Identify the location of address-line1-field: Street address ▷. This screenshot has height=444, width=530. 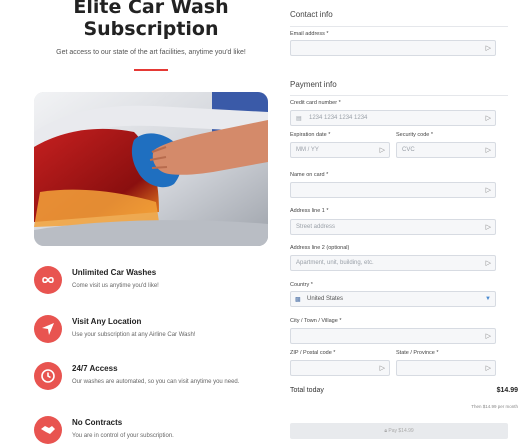
(393, 227).